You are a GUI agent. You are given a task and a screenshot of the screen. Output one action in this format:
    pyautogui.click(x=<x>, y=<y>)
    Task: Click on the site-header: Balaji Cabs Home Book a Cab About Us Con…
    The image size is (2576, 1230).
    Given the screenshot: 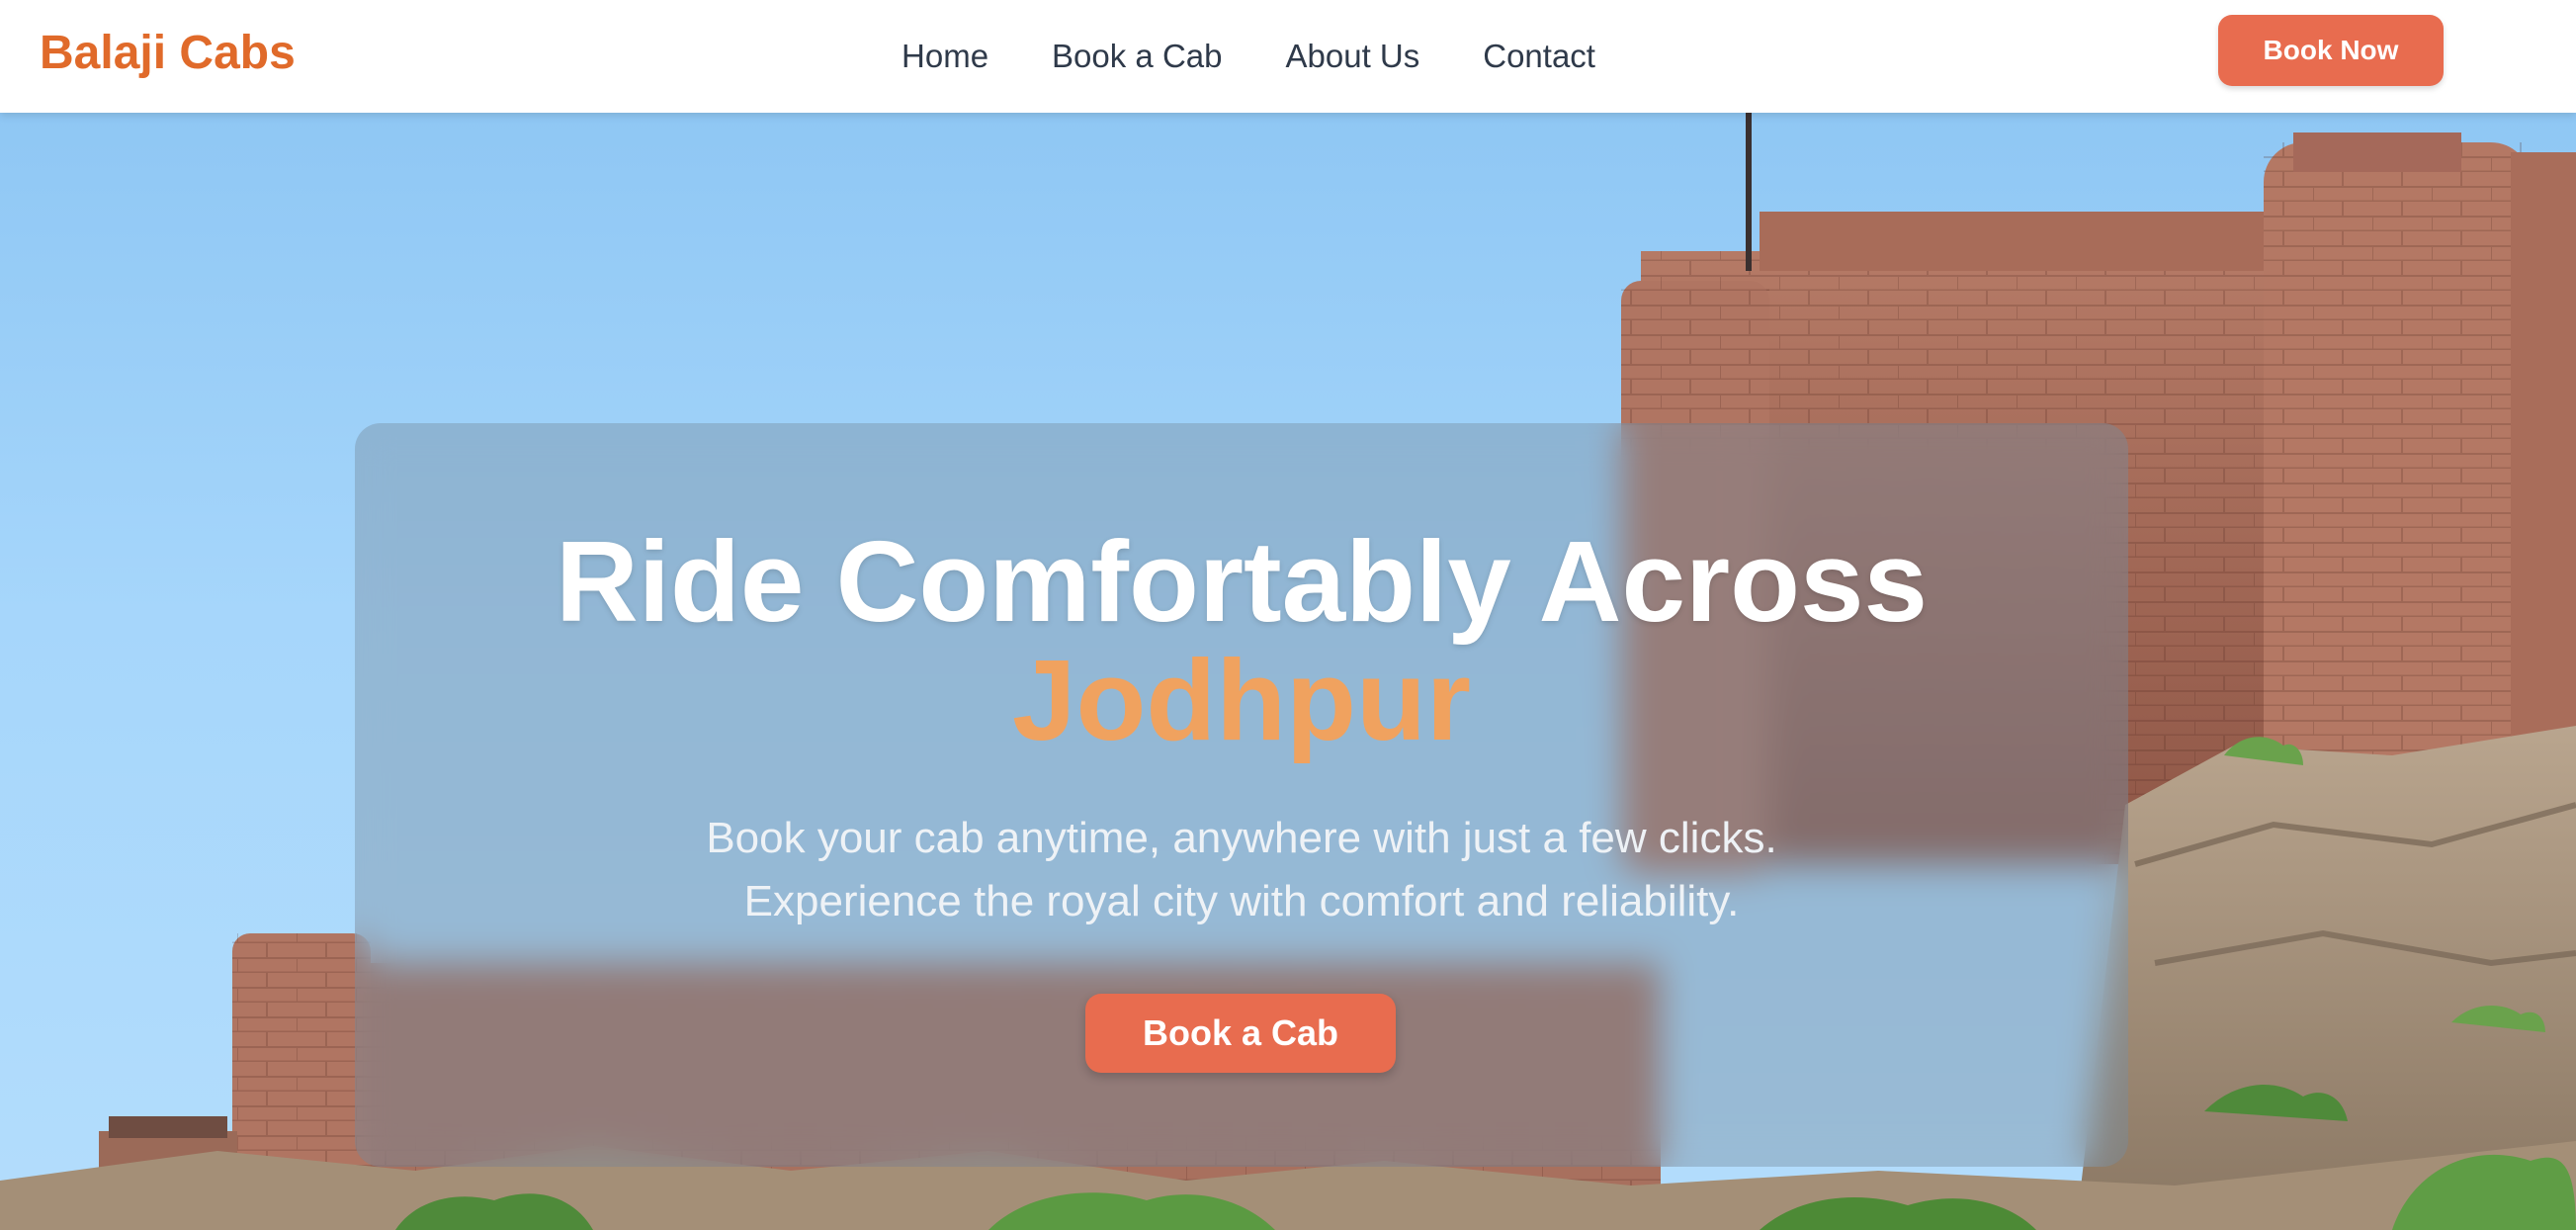 What is the action you would take?
    pyautogui.click(x=1288, y=57)
    